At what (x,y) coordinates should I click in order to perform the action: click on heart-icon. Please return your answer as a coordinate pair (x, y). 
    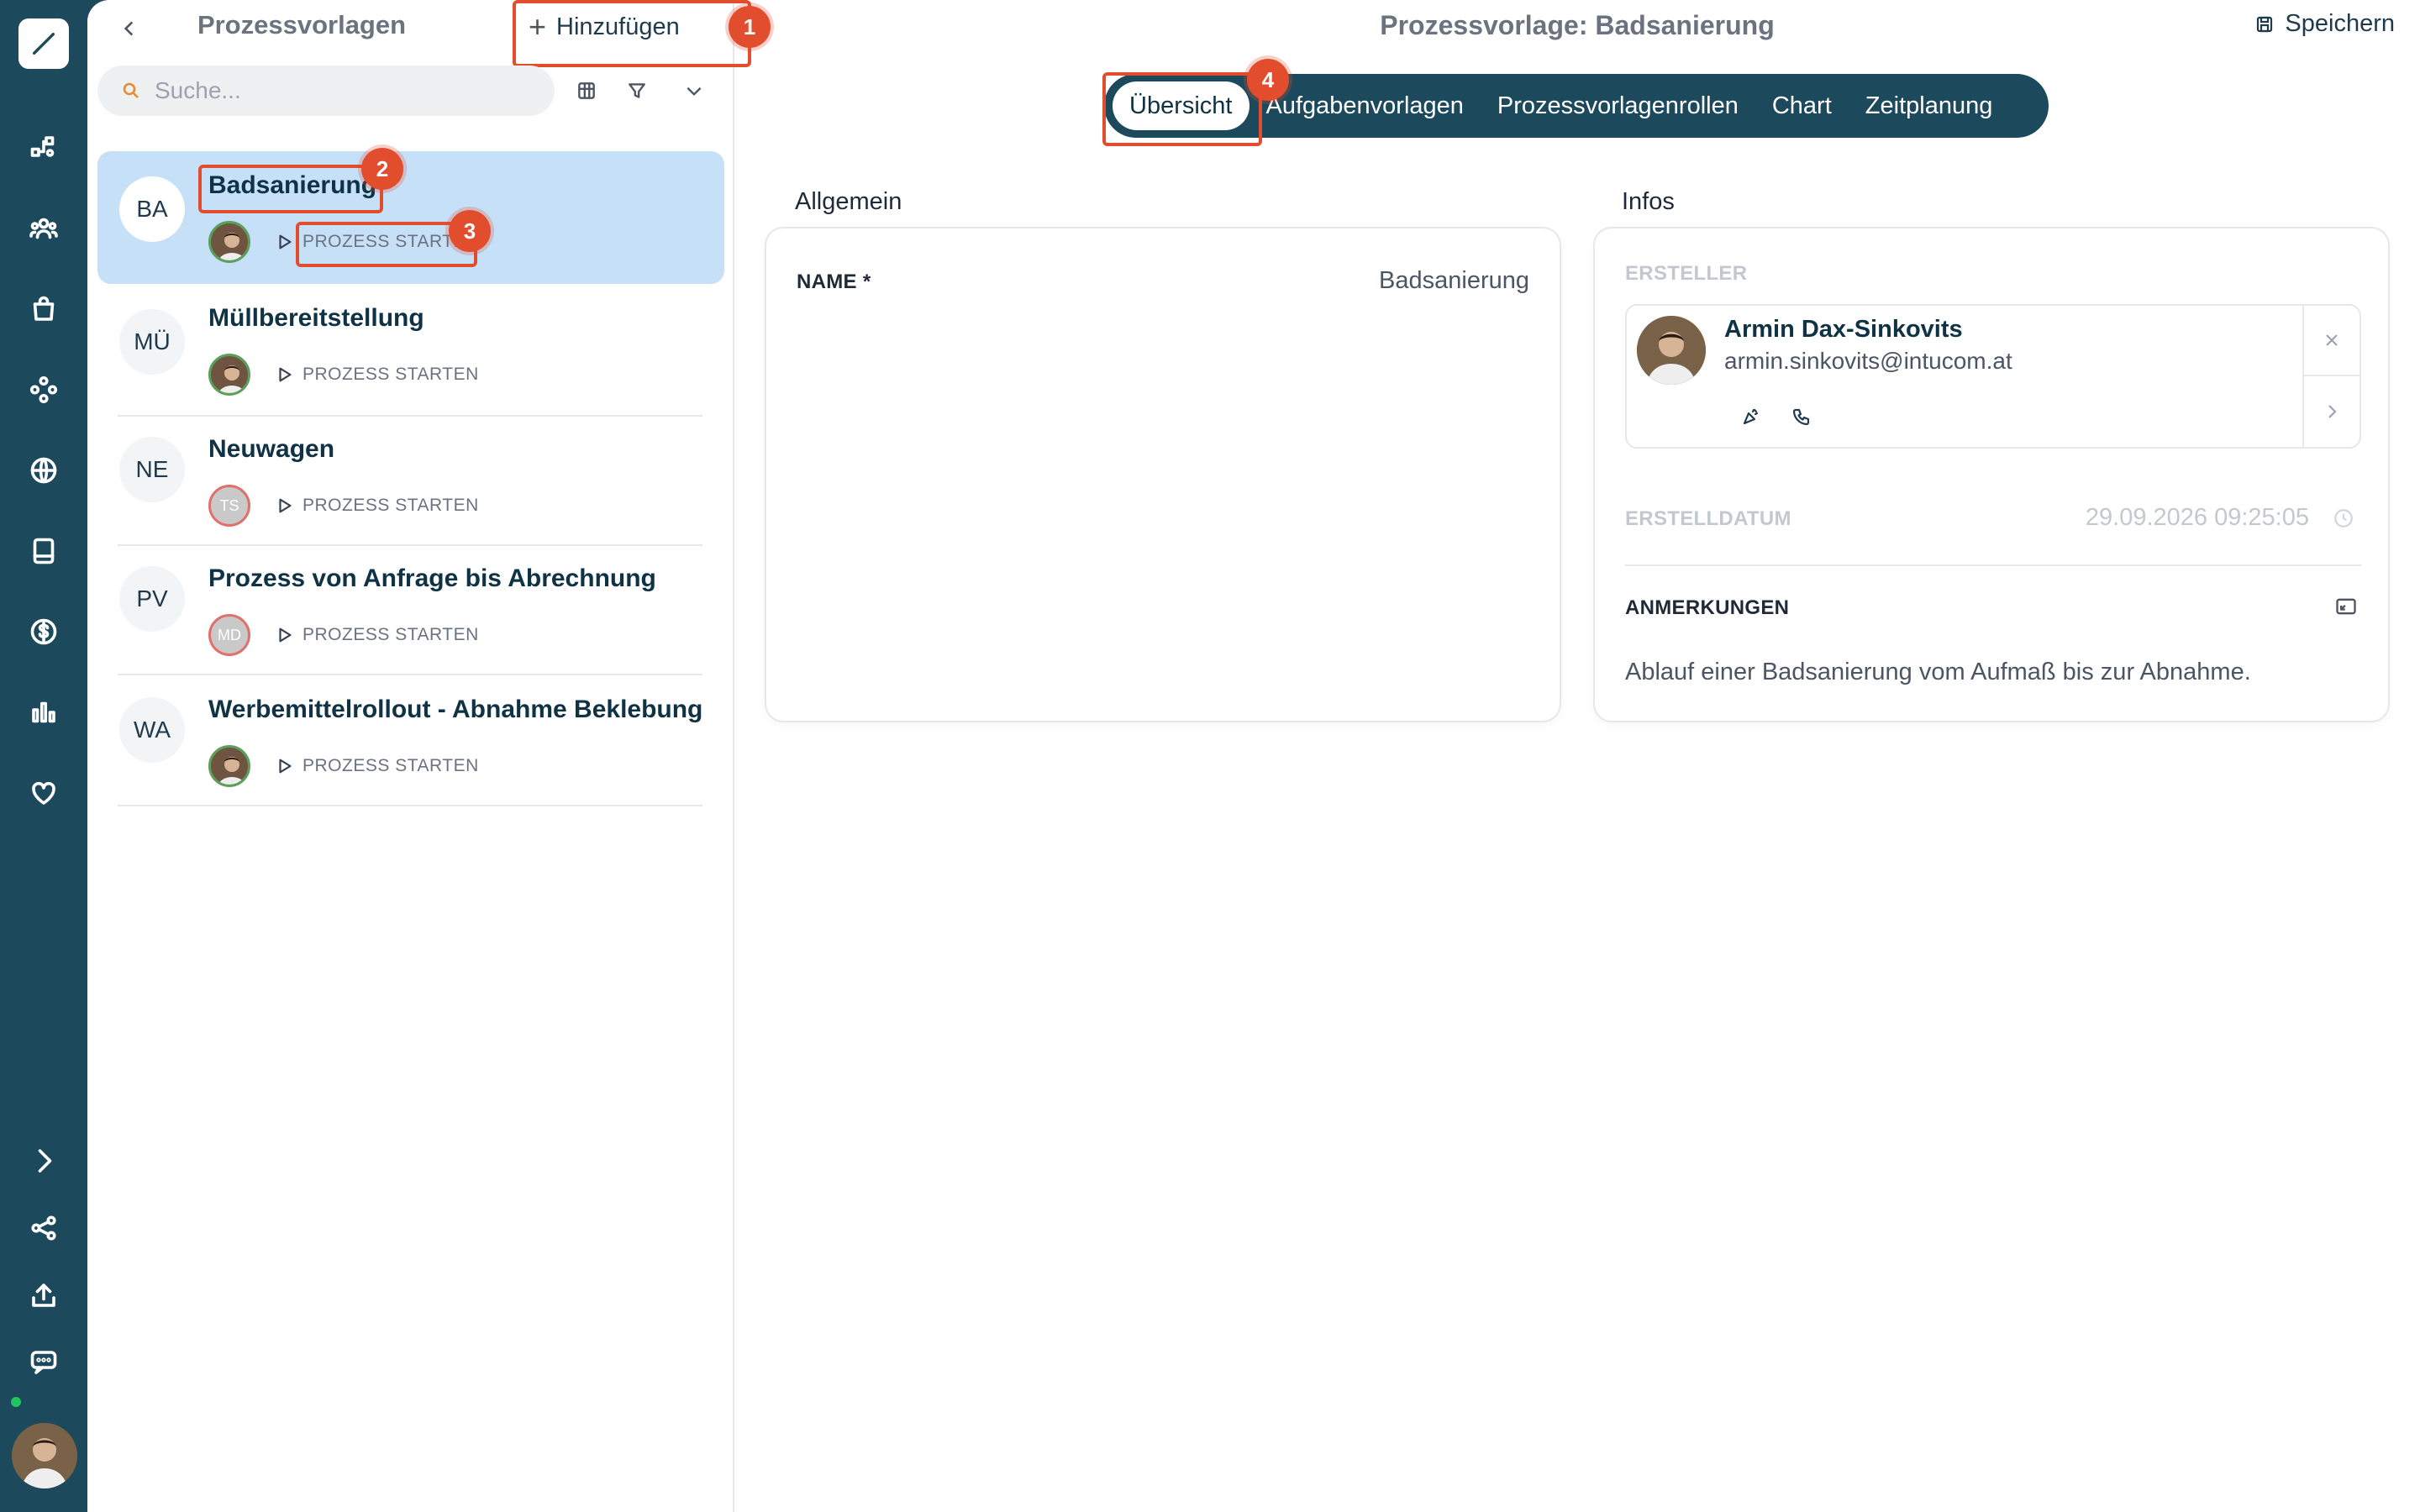
    Looking at the image, I should click on (43, 793).